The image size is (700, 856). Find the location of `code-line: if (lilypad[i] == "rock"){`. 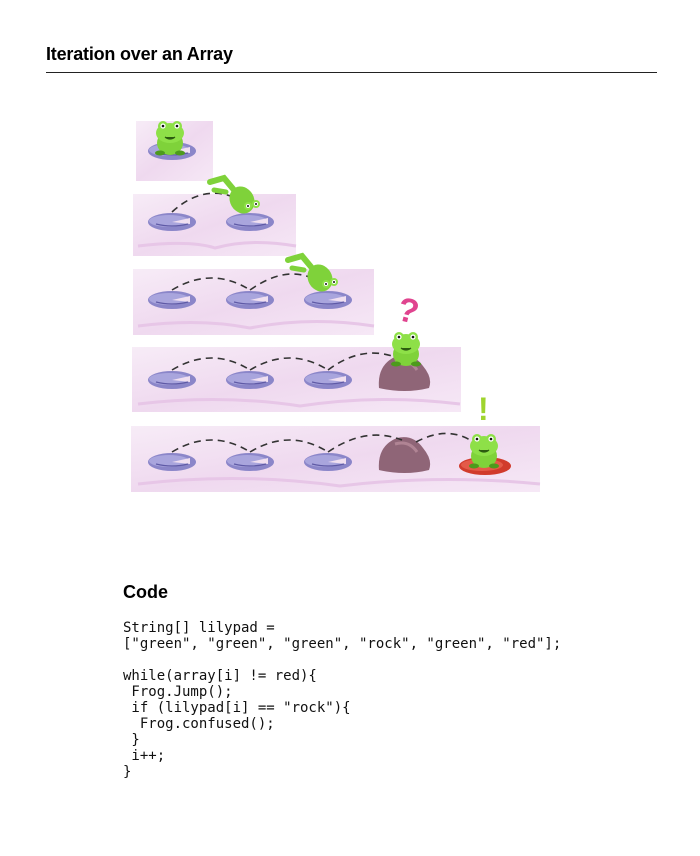

code-line: if (lilypad[i] == "rock"){ is located at coordinates (237, 708).